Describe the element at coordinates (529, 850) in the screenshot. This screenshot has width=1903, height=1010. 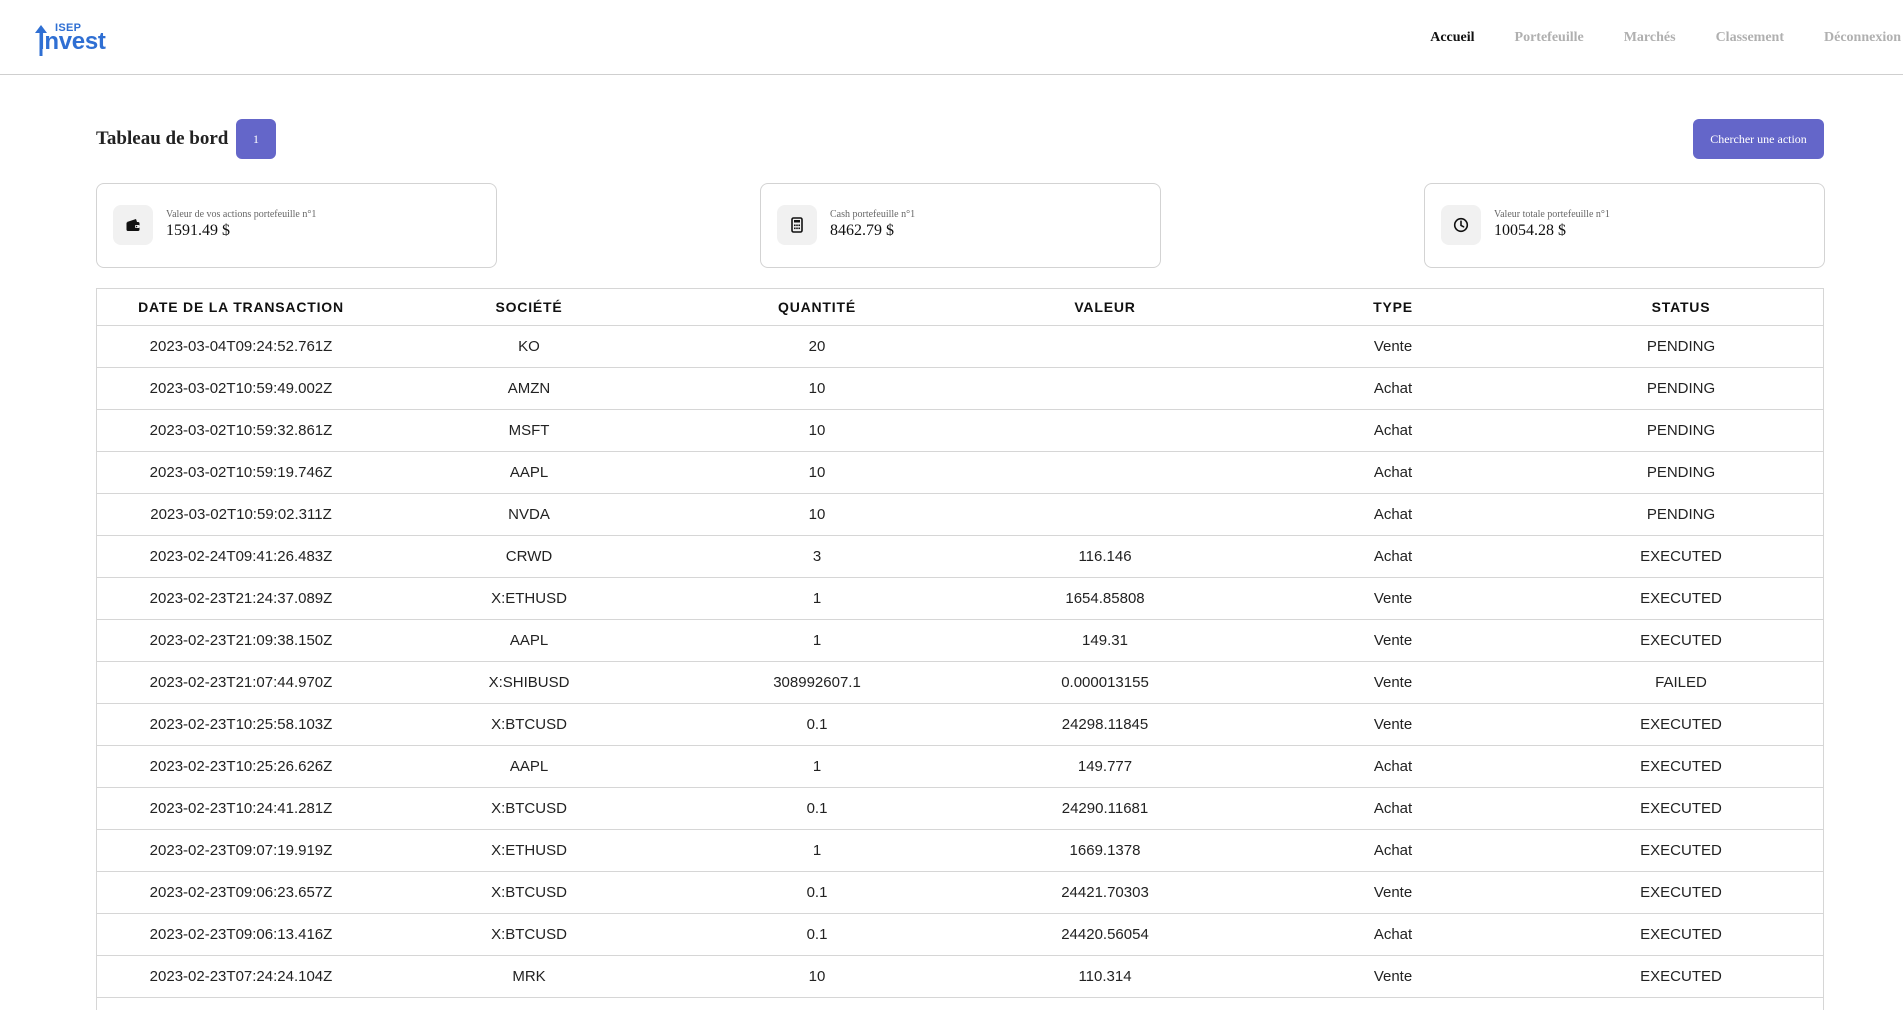
I see `cell-company: X:ETHUSD` at that location.